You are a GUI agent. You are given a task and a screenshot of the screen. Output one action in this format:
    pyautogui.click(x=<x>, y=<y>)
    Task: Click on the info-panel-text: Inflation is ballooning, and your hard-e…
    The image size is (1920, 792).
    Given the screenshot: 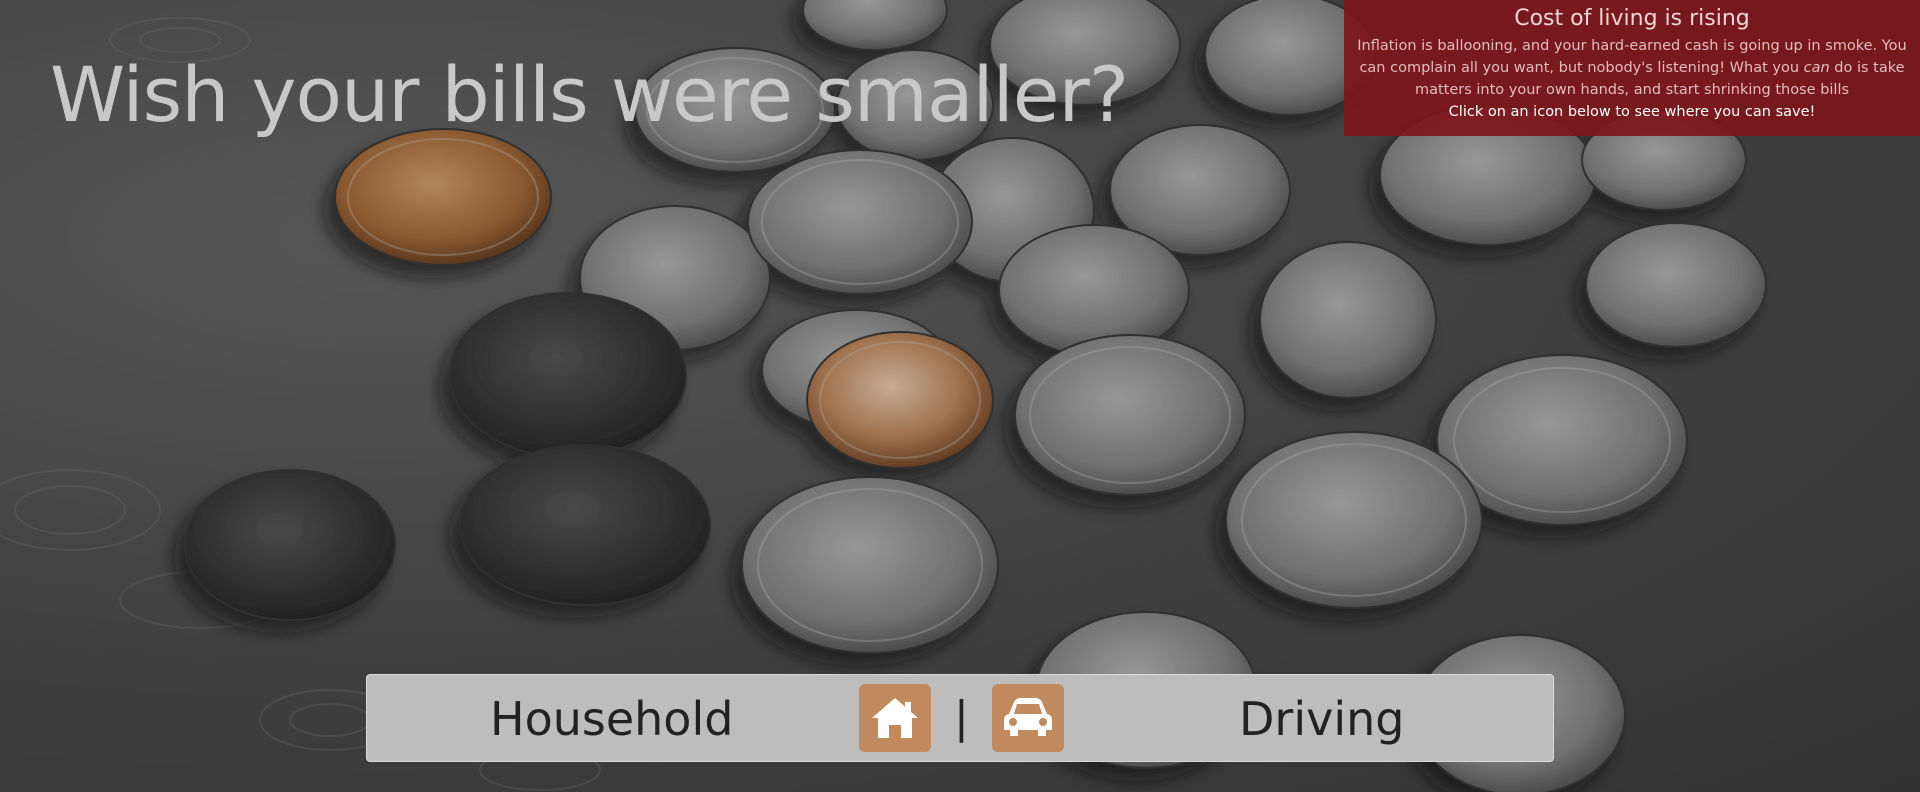 What is the action you would take?
    pyautogui.click(x=1632, y=68)
    